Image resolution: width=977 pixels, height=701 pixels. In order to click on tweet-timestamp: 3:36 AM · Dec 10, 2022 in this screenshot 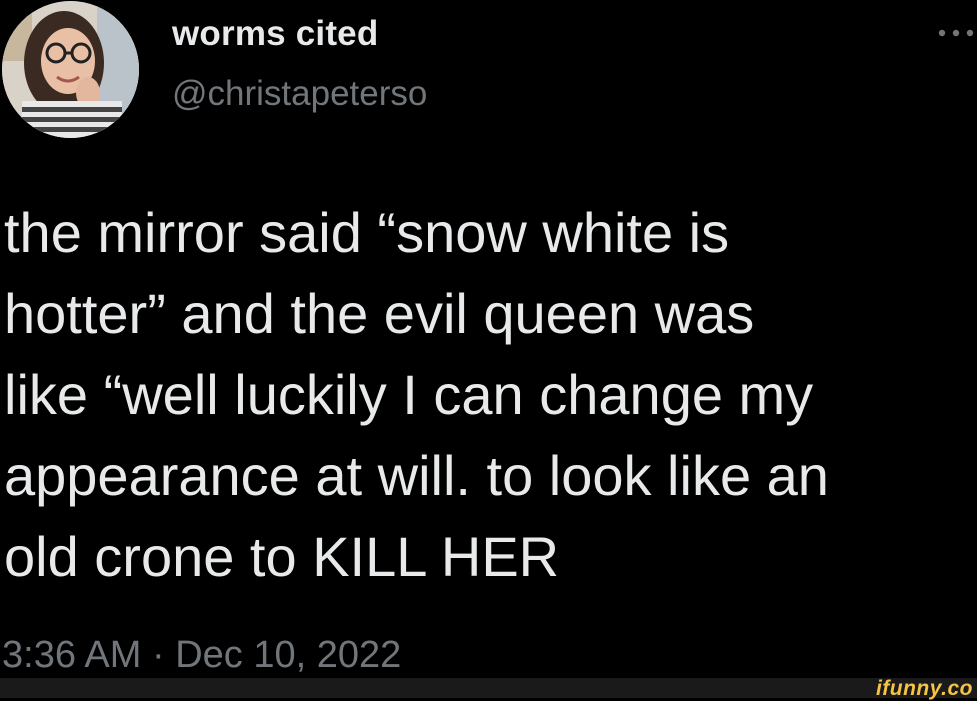, I will do `click(201, 655)`.